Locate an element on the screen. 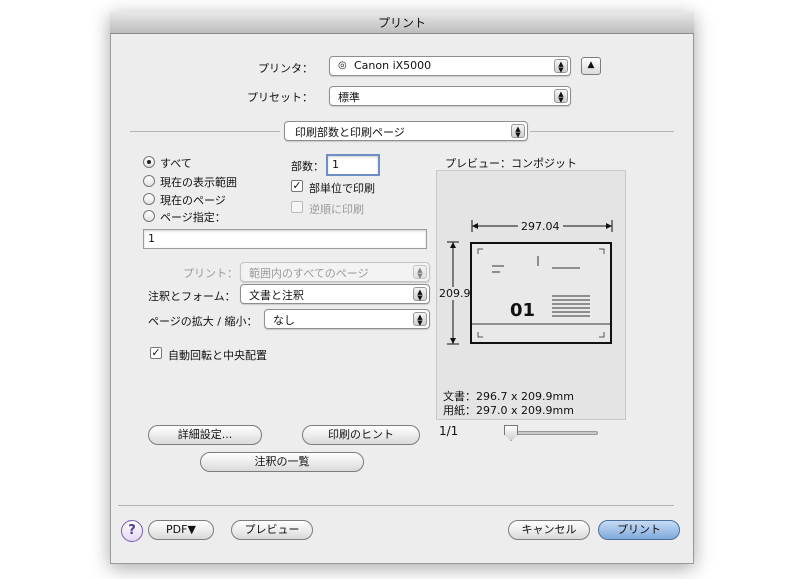 This screenshot has height=579, width=800. comments-forms-value: 文書と注釈 is located at coordinates (276, 295).